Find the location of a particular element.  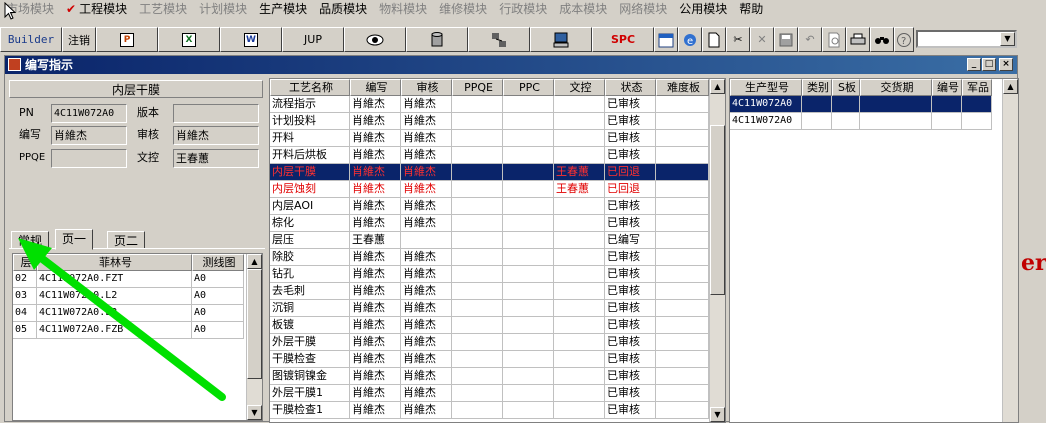

window-titlebar: 编写指示 _ □ × is located at coordinates (511, 65).